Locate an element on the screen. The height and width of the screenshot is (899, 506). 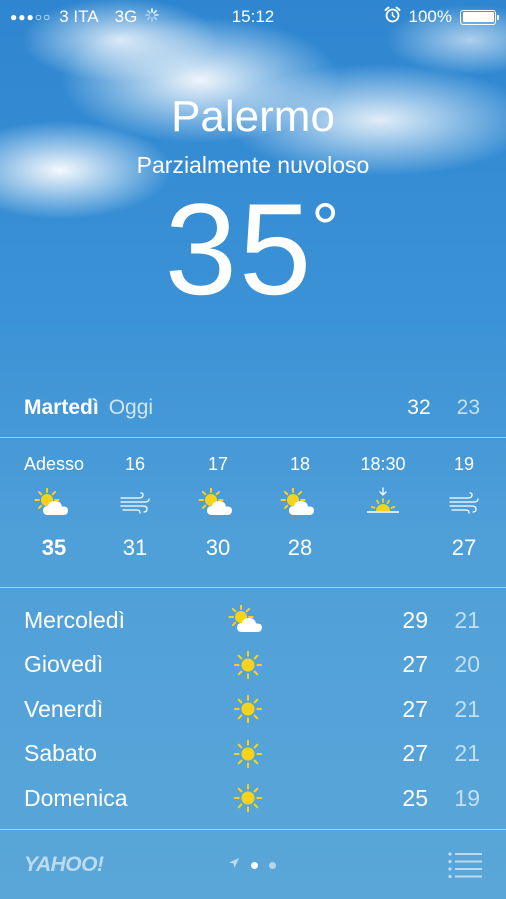
day-name: Mercoledì is located at coordinates (74, 619).